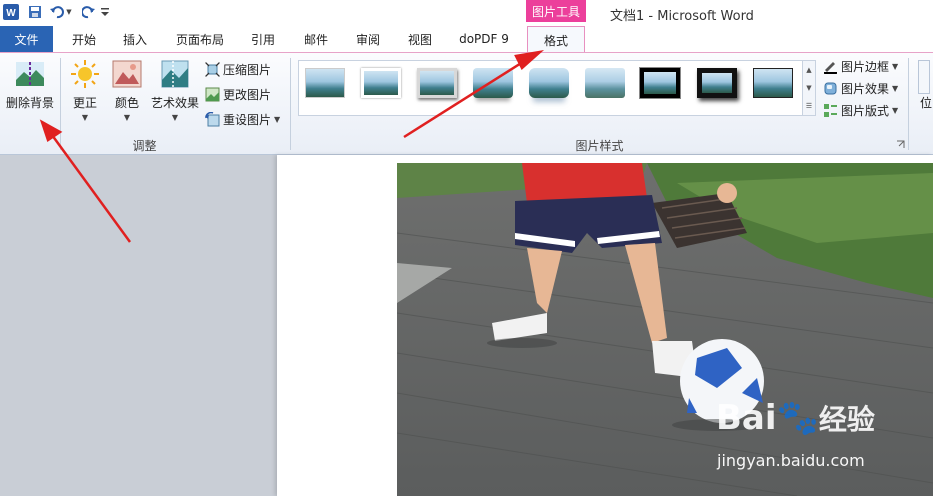 The image size is (933, 496). Describe the element at coordinates (465, 98) in the screenshot. I see `arrow-to-format-tab` at that location.